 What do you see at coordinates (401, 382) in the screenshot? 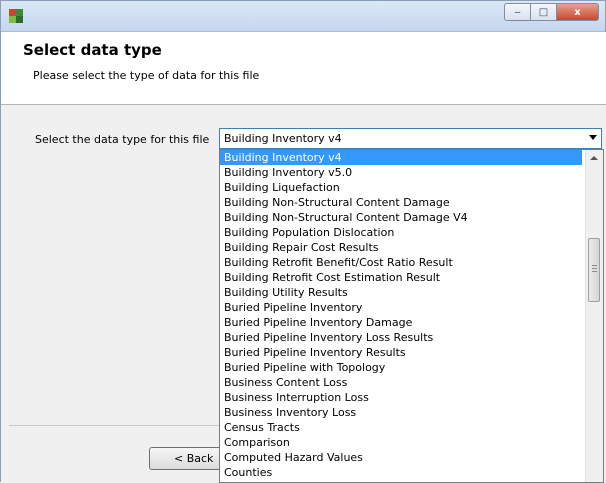
I see `dropdown-option: Business Content Loss` at bounding box center [401, 382].